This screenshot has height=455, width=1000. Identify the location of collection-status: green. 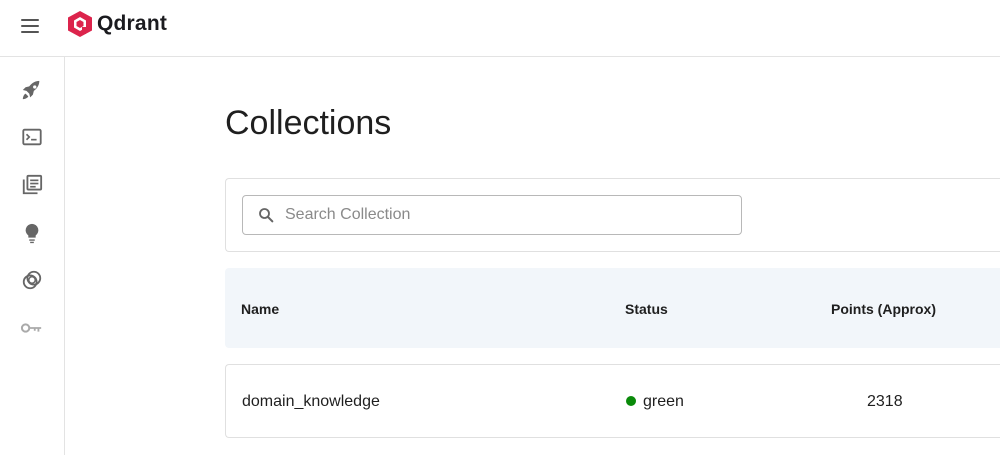
(655, 402).